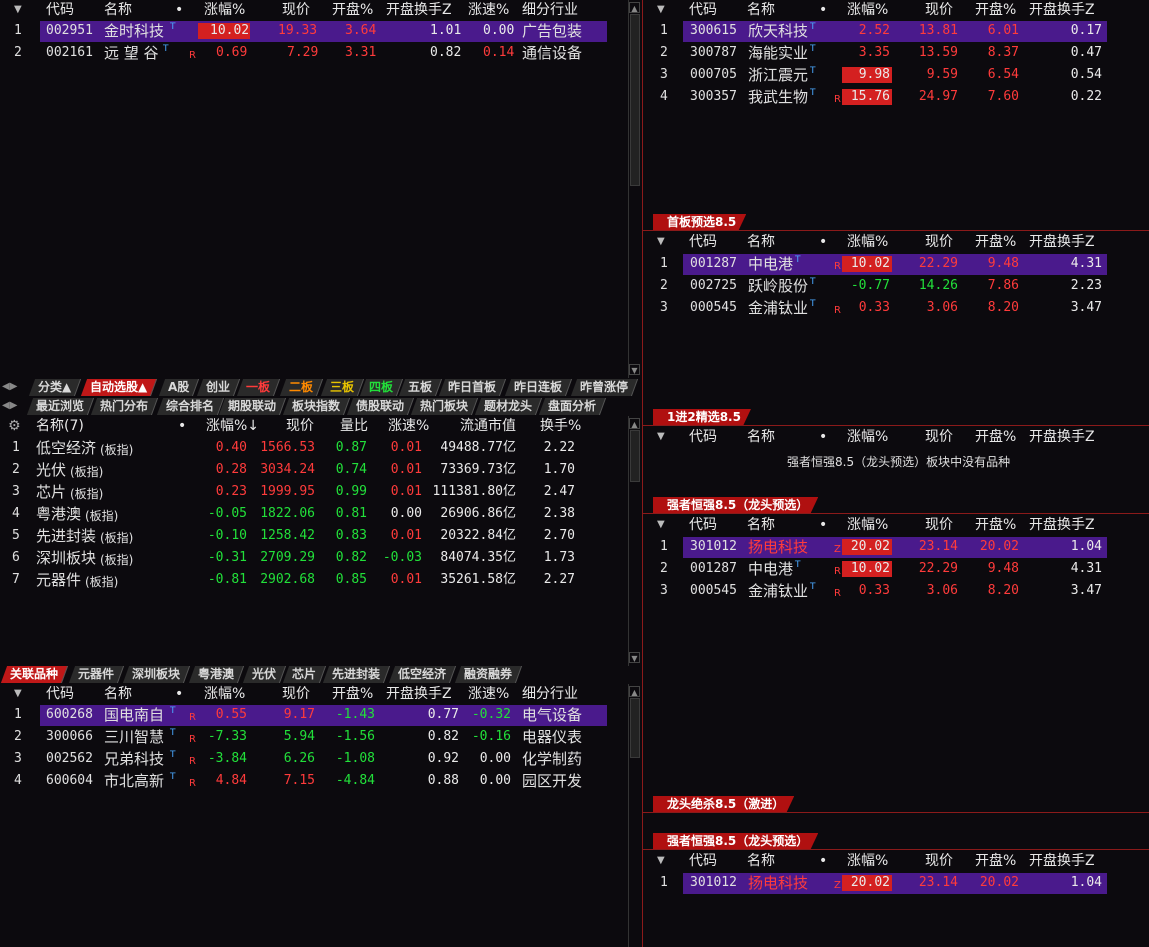 The width and height of the screenshot is (1149, 947). Describe the element at coordinates (422, 674) in the screenshot. I see `tab-low-altitude: 低空经济` at that location.